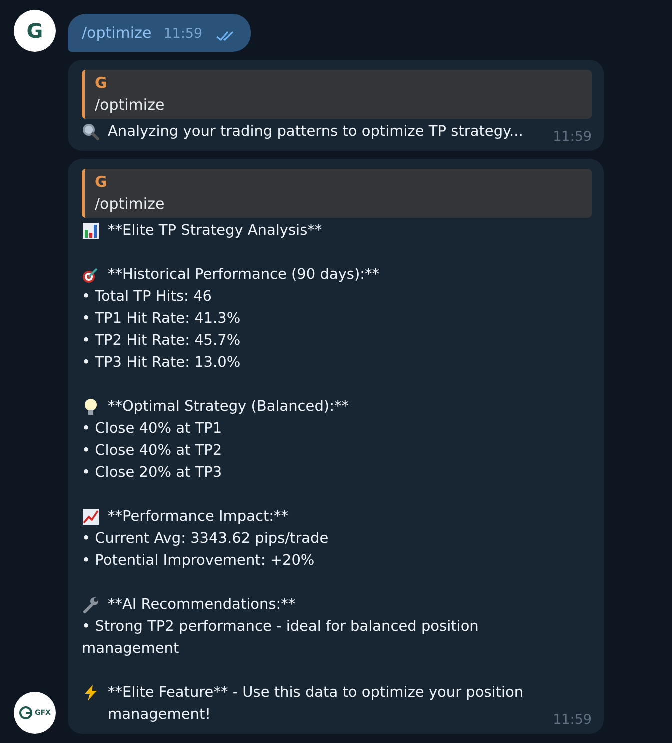  What do you see at coordinates (244, 275) in the screenshot?
I see `message-text: **Historical Performance (90 days):**` at bounding box center [244, 275].